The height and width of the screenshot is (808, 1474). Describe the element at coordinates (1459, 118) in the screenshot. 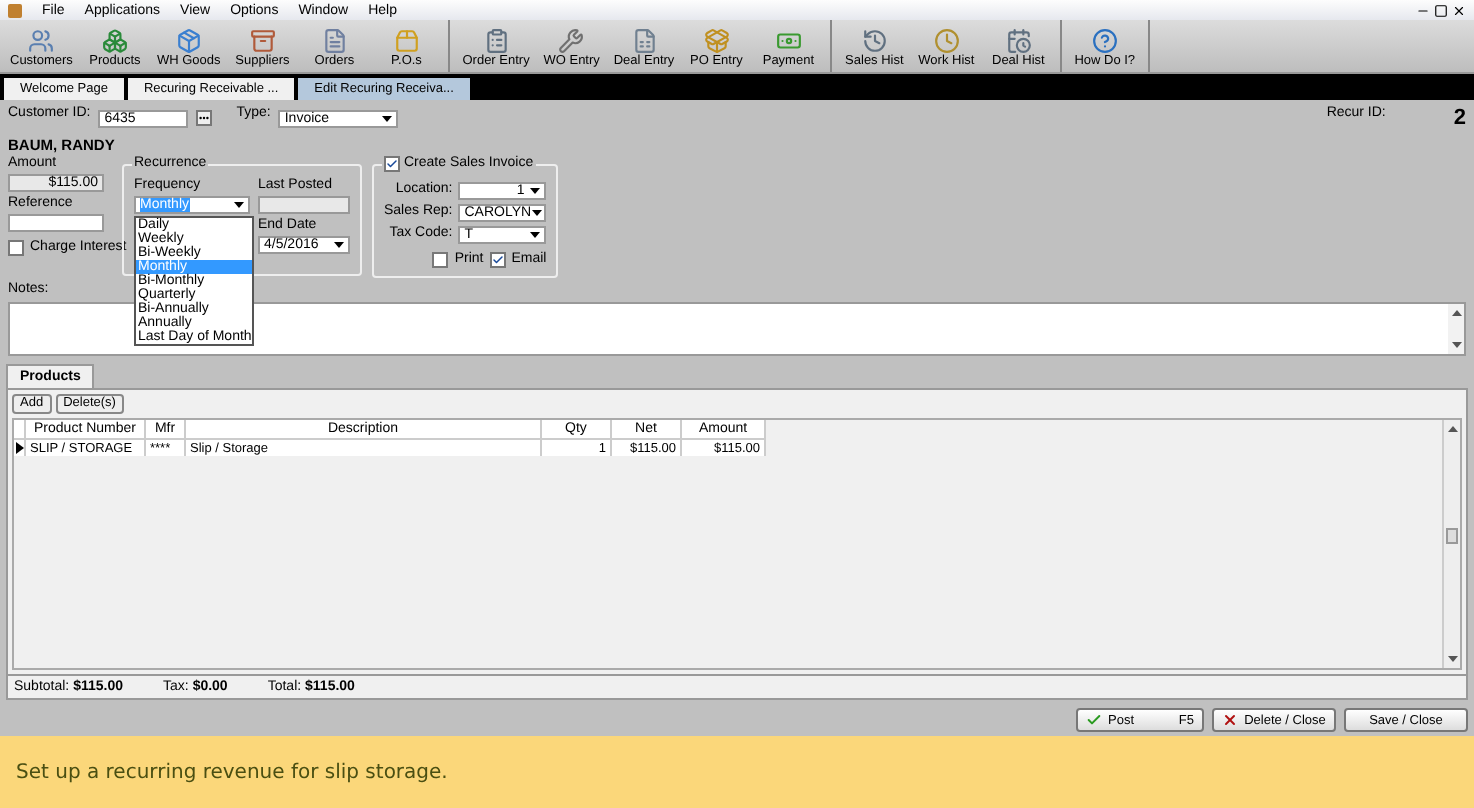

I see `recur-id-value: 2` at that location.